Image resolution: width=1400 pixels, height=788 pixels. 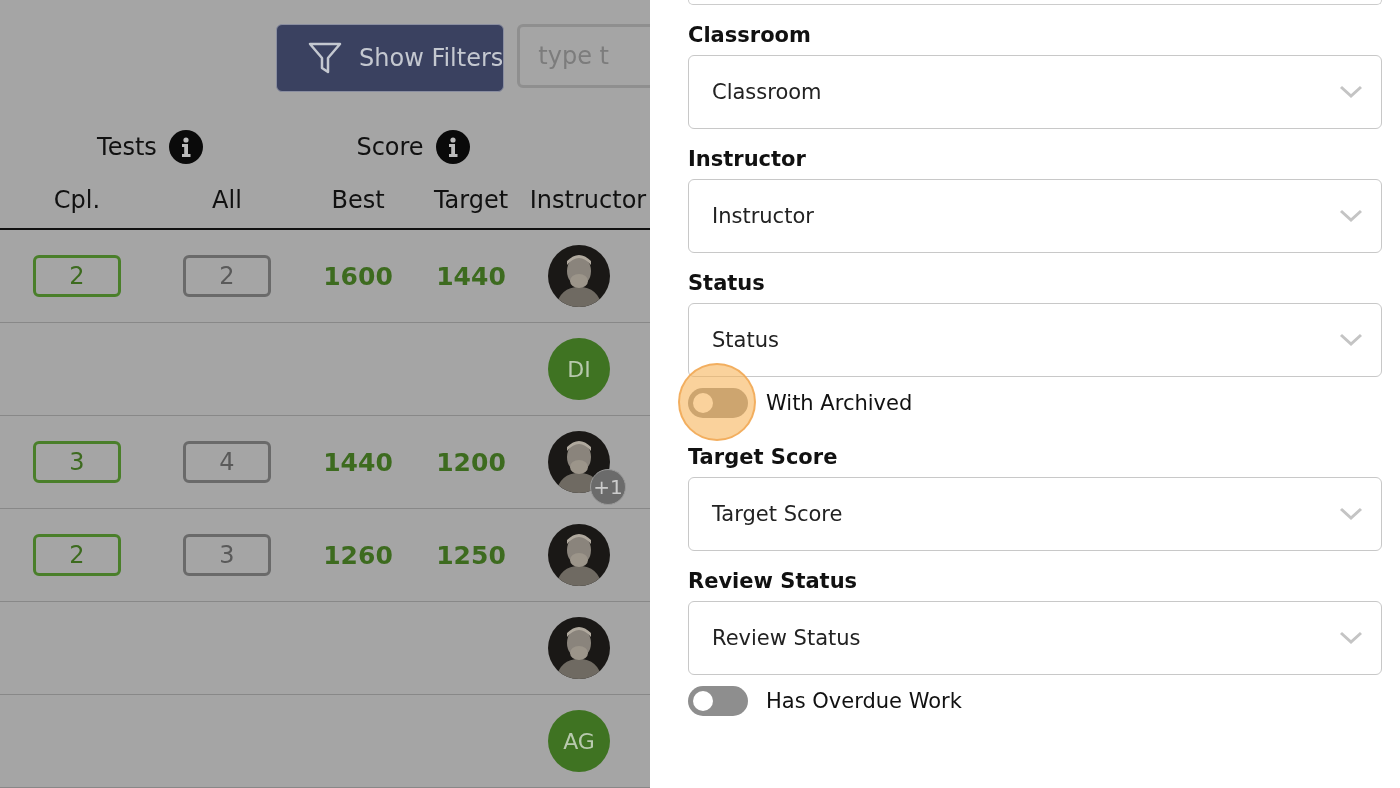 I want to click on score-value: 1200, so click(x=471, y=462).